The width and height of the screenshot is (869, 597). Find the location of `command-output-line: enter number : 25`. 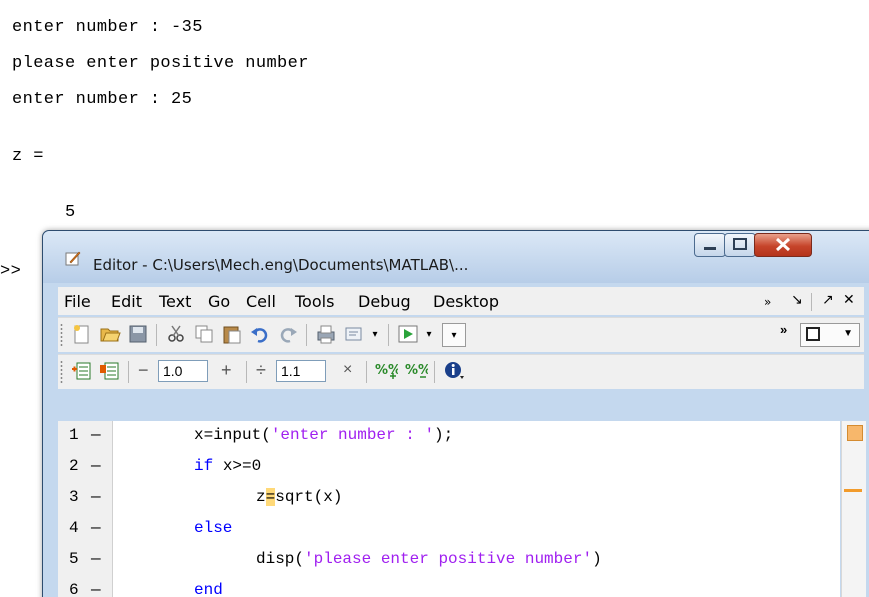

command-output-line: enter number : 25 is located at coordinates (102, 99).